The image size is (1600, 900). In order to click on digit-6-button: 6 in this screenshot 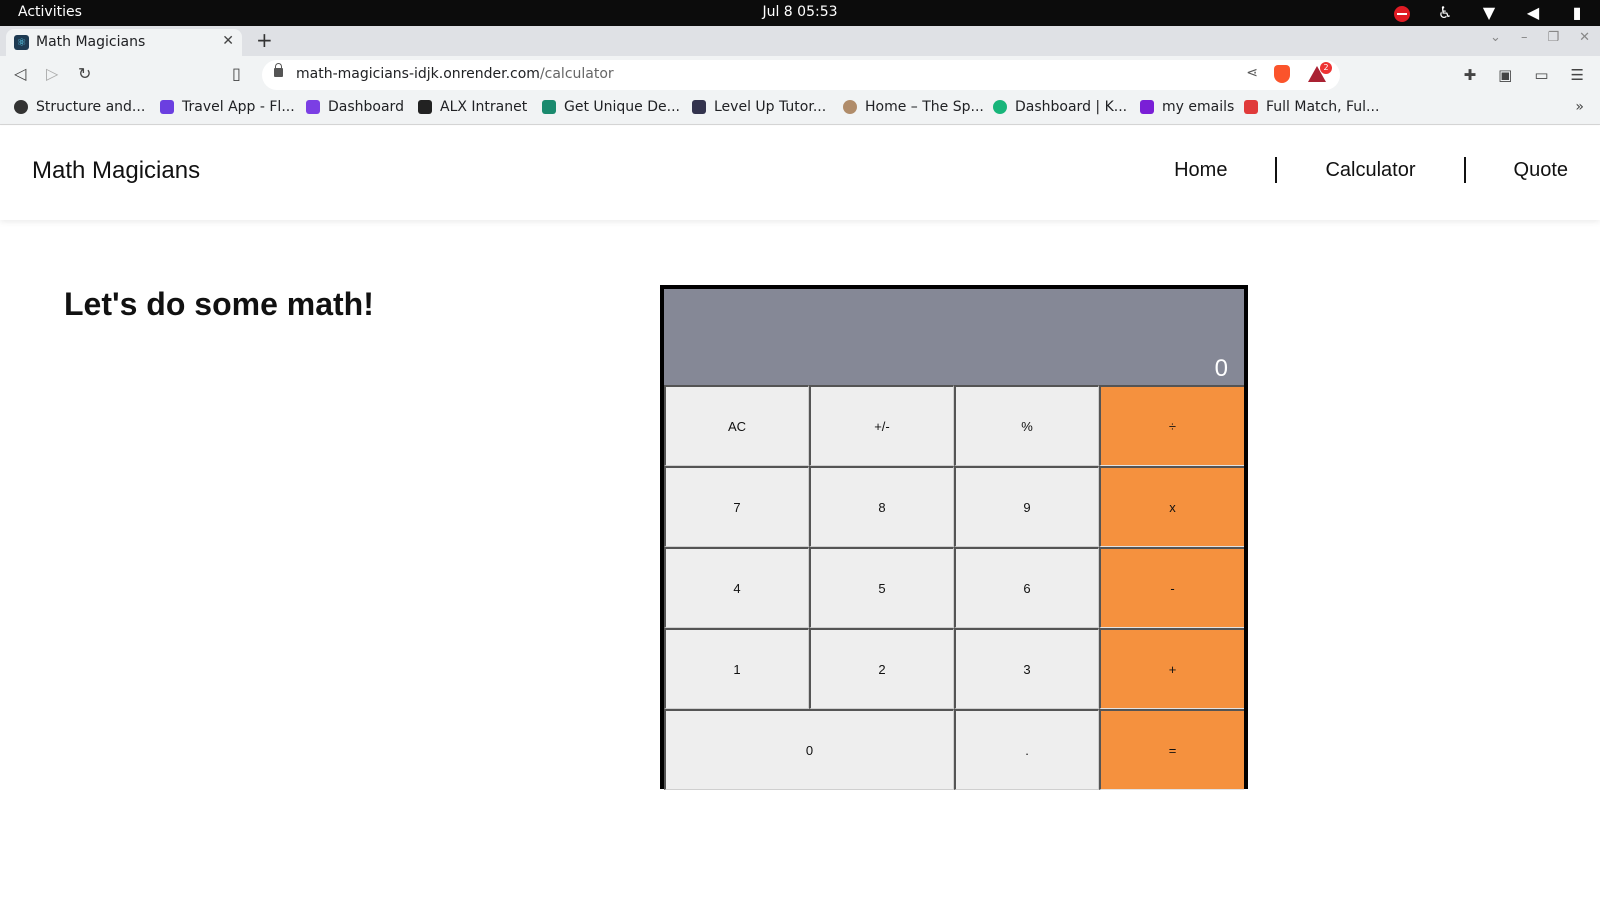, I will do `click(1026, 587)`.